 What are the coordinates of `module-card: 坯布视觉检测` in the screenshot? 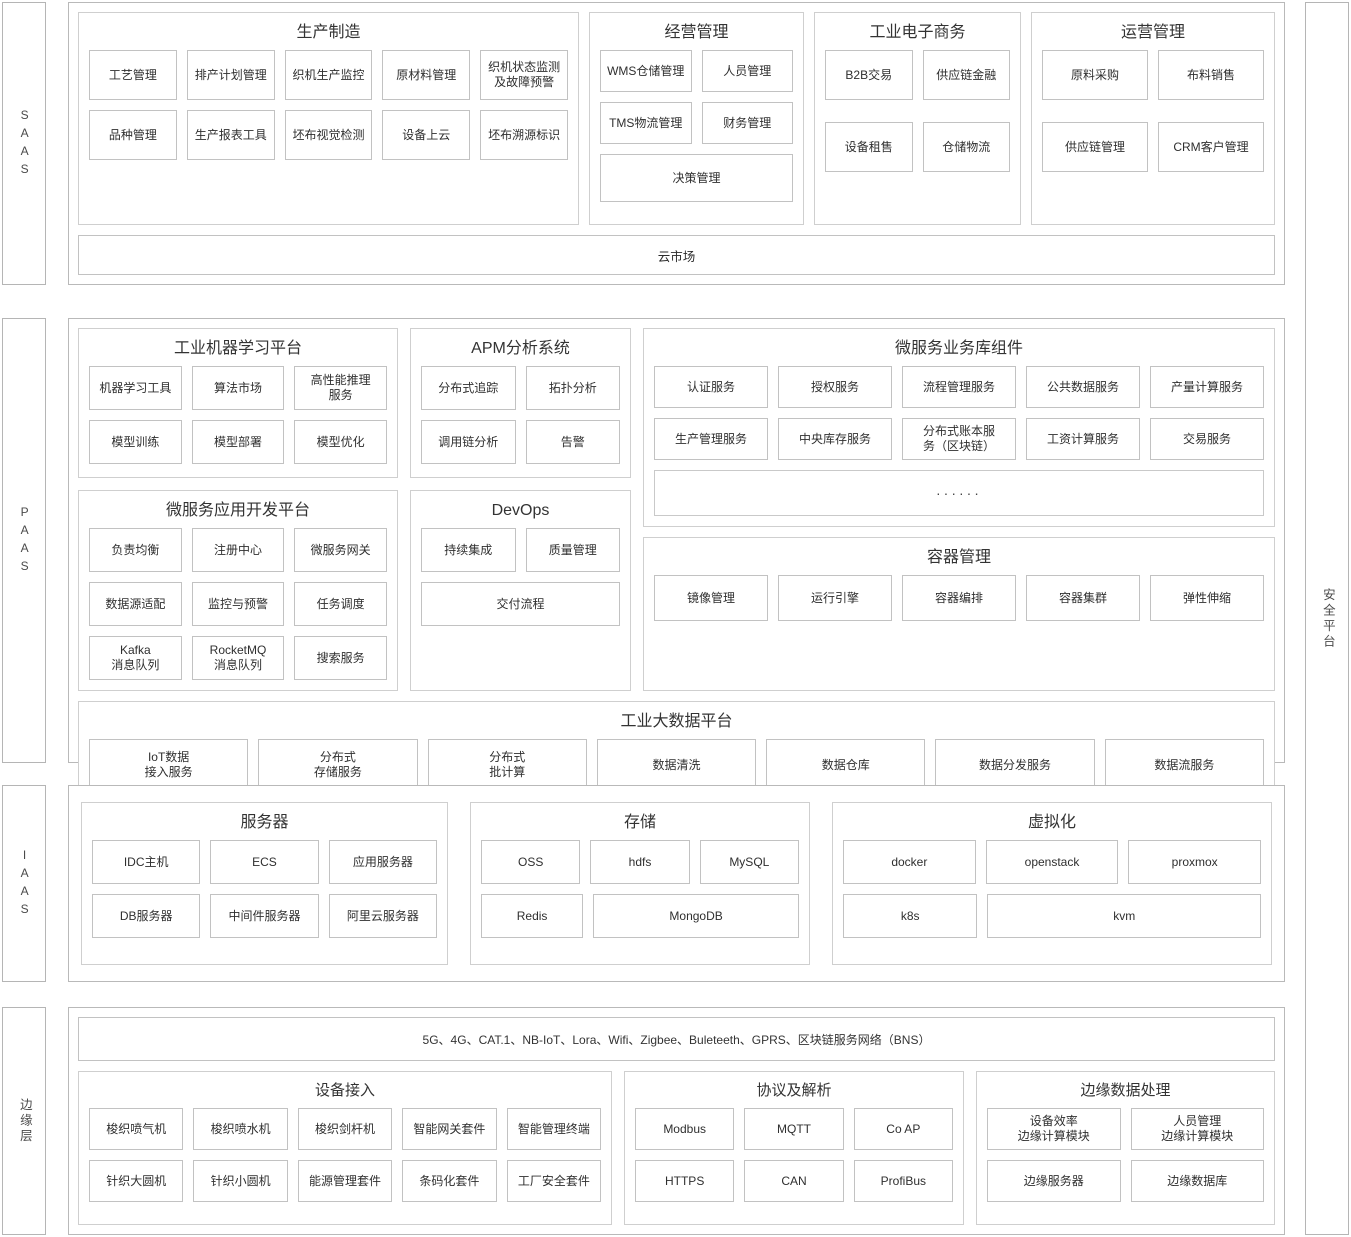 It's located at (328, 135).